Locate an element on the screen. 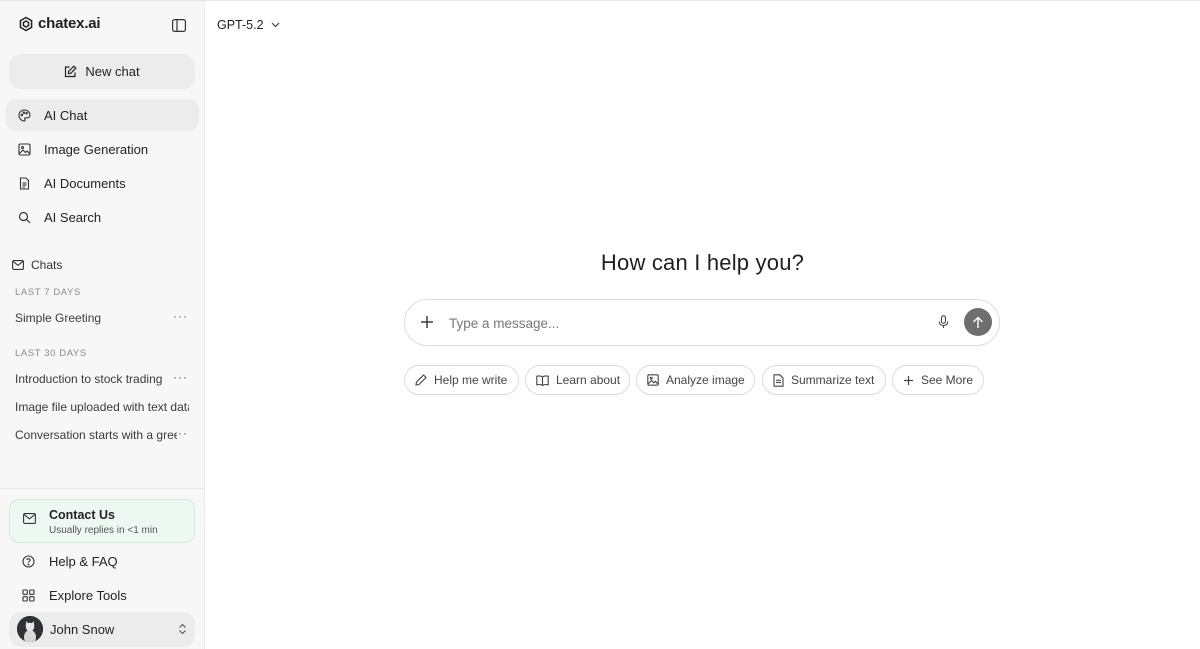 The image size is (1200, 649). nav-item-ai-documents: AI Documents is located at coordinates (102, 183).